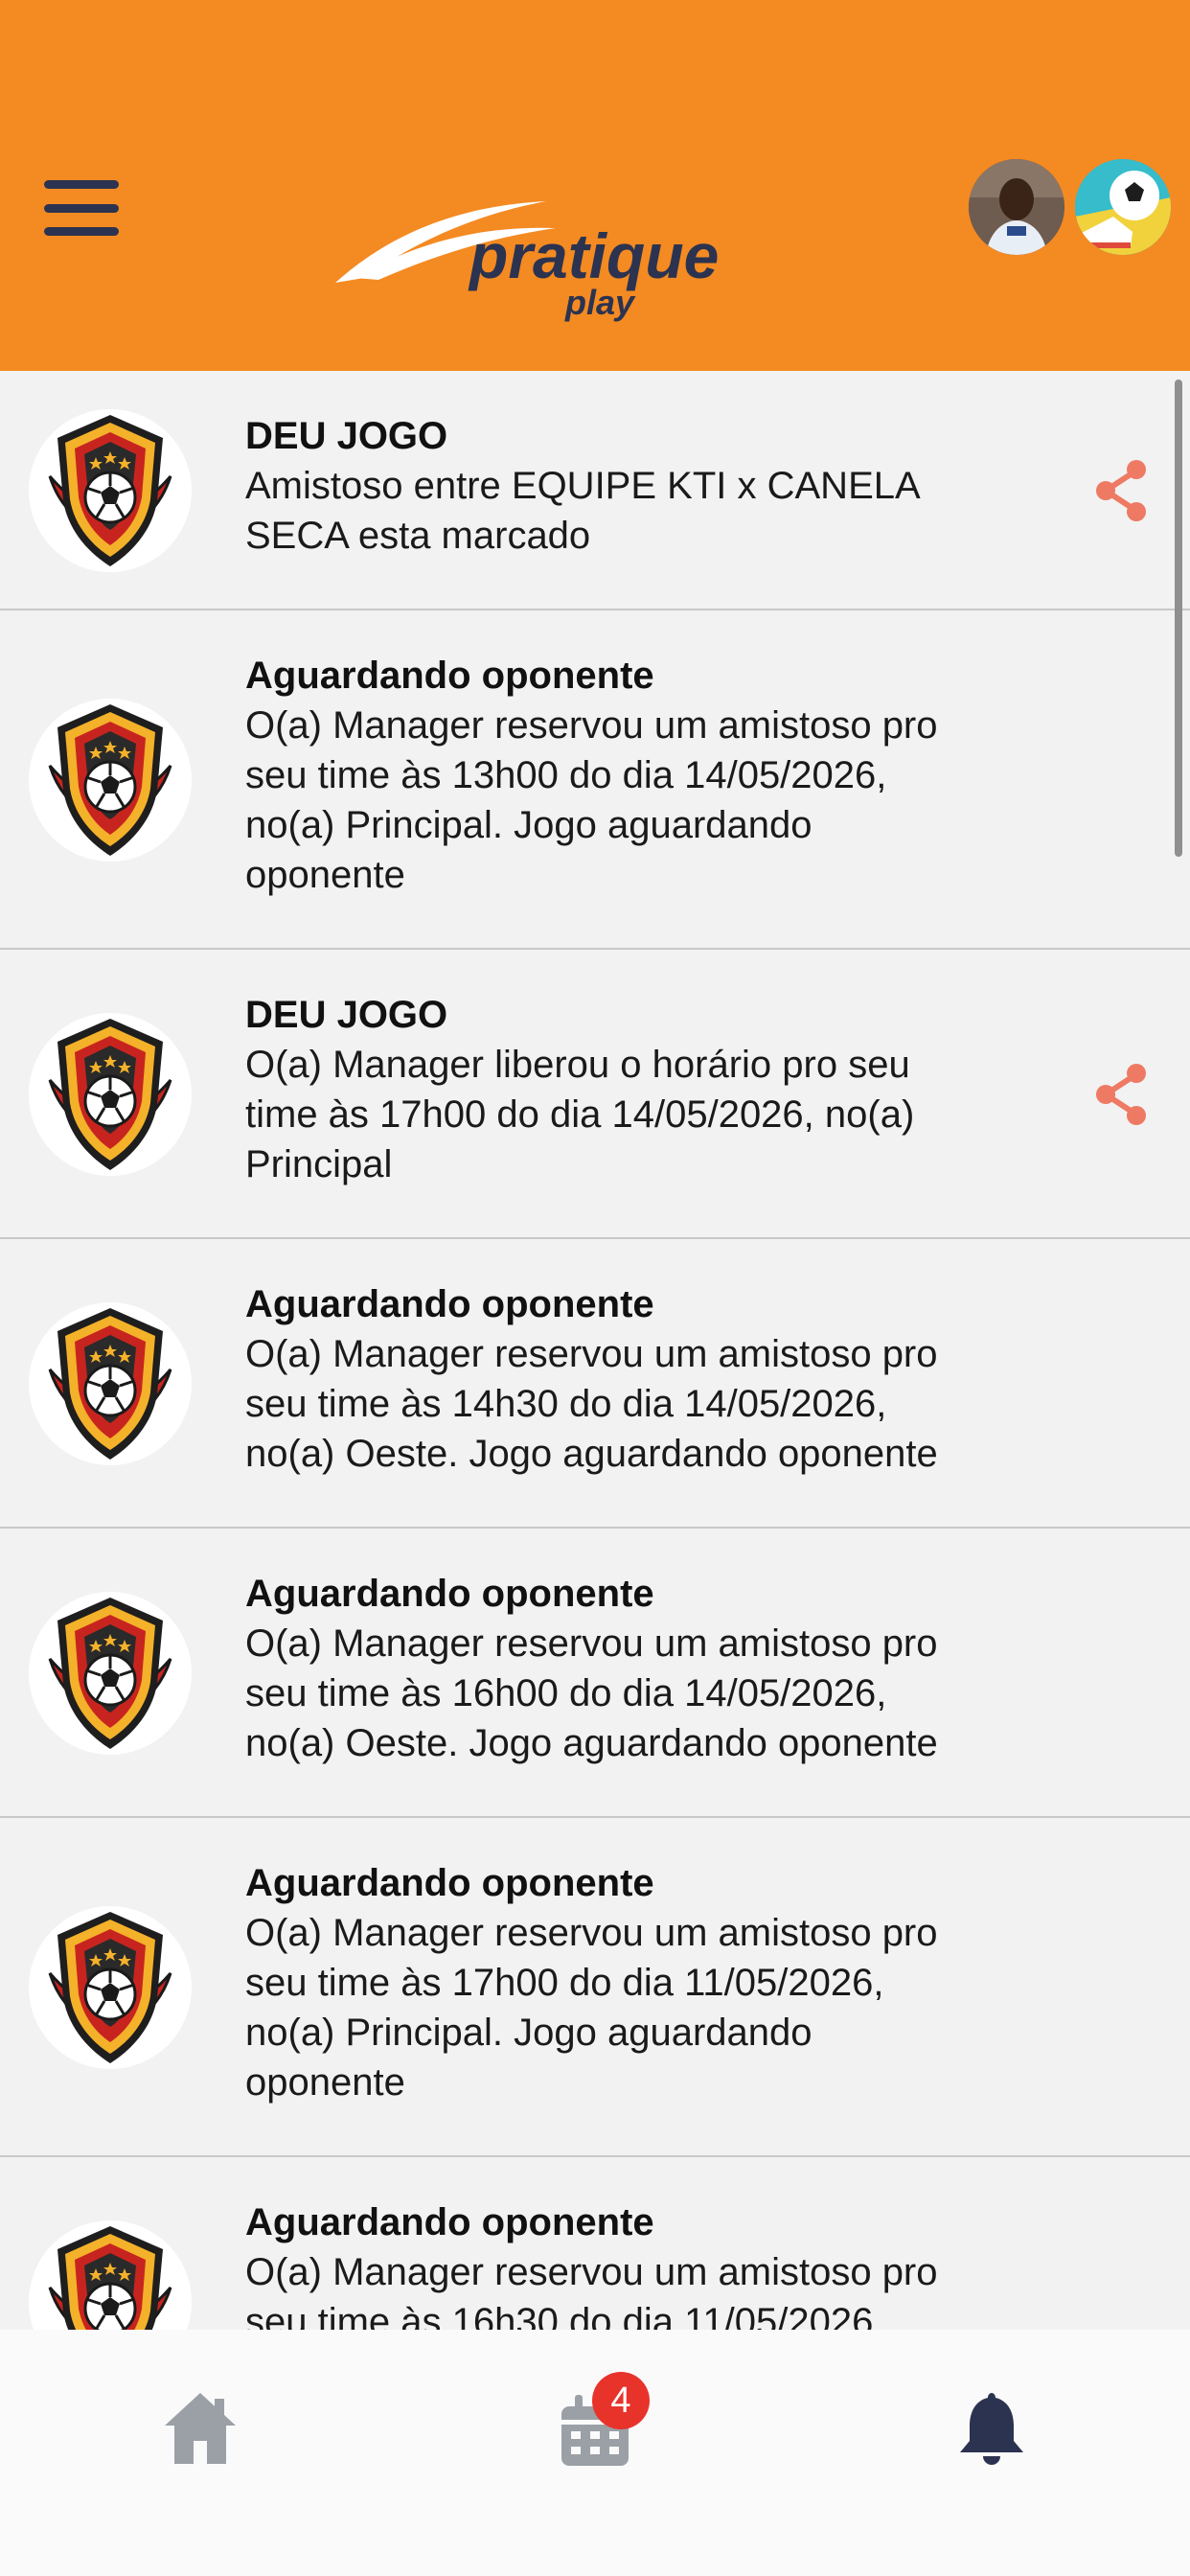 This screenshot has width=1190, height=2576. Describe the element at coordinates (600, 302) in the screenshot. I see `svg-text: play` at that location.